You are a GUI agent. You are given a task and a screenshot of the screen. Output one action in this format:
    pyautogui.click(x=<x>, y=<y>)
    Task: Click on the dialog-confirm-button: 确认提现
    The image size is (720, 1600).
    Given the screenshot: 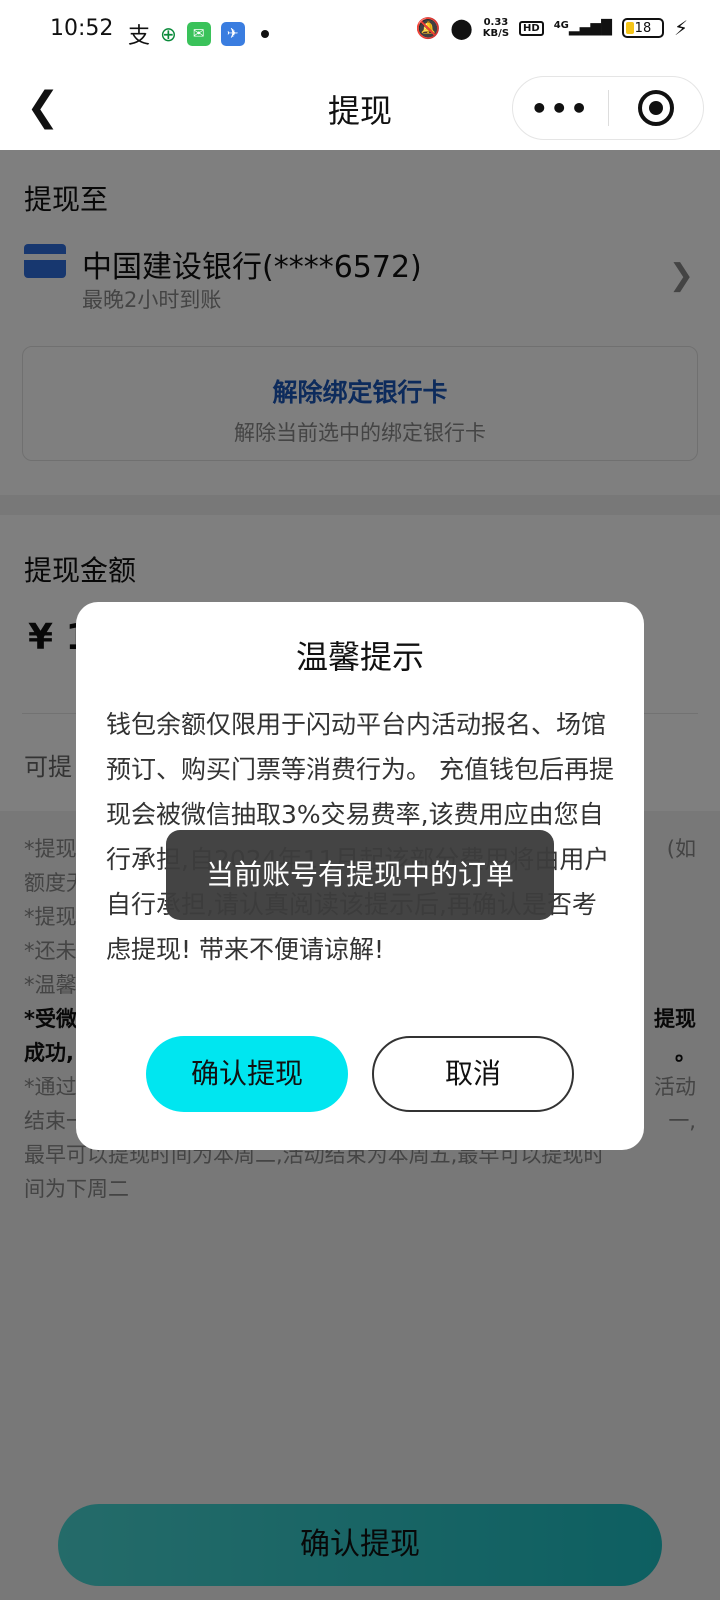 What is the action you would take?
    pyautogui.click(x=247, y=1074)
    